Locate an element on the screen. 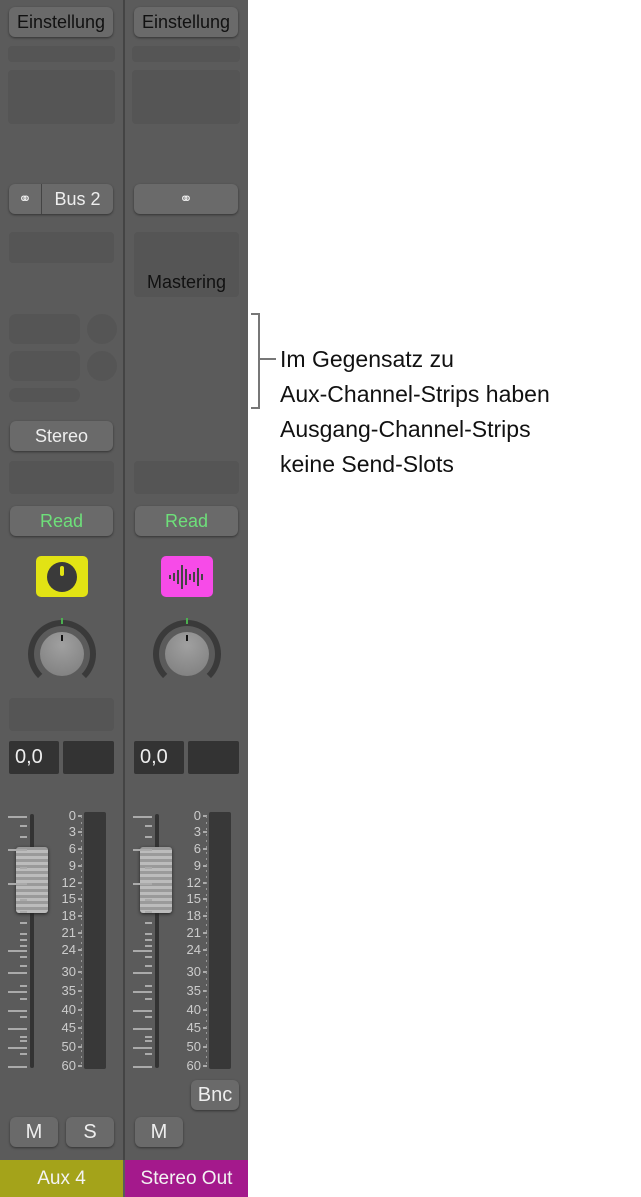  meter-scale-label: 40 is located at coordinates (193, 1009).